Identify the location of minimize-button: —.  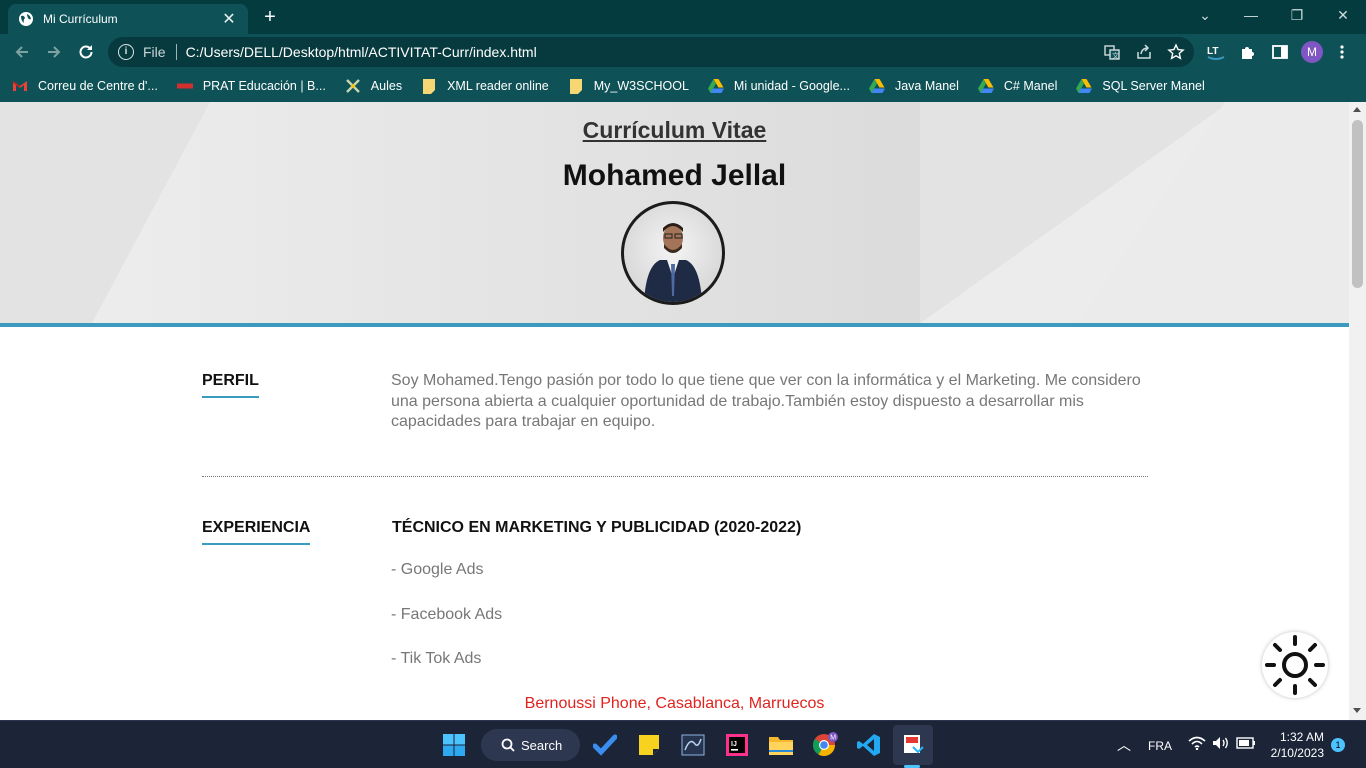
(1251, 15).